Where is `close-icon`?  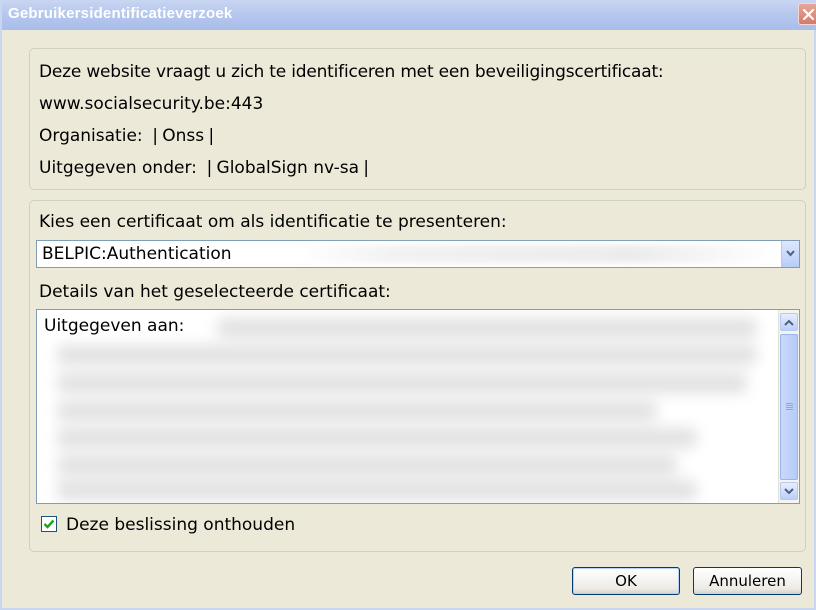 close-icon is located at coordinates (808, 14).